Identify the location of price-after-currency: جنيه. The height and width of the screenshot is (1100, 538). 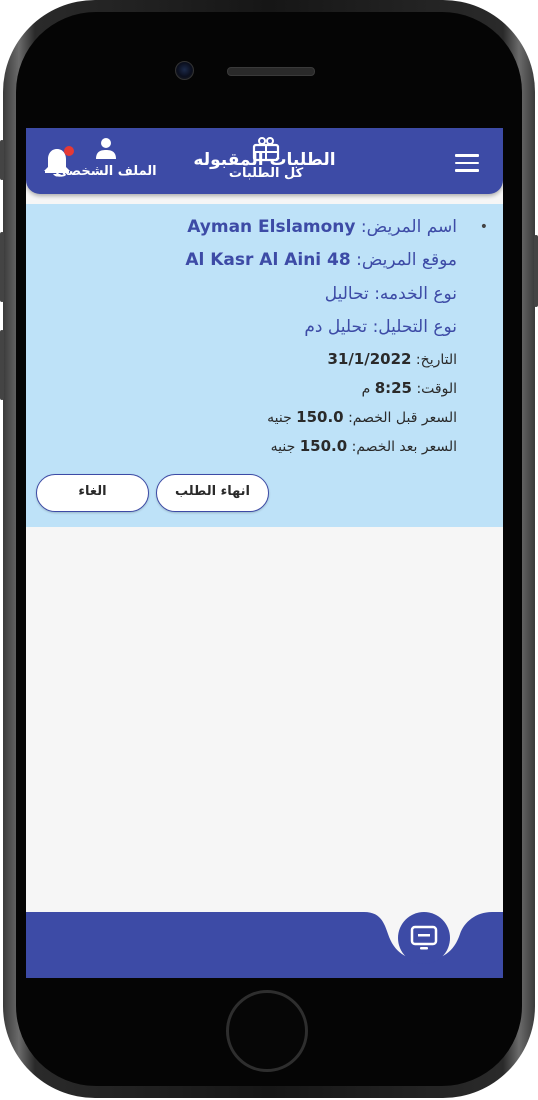
(285, 447).